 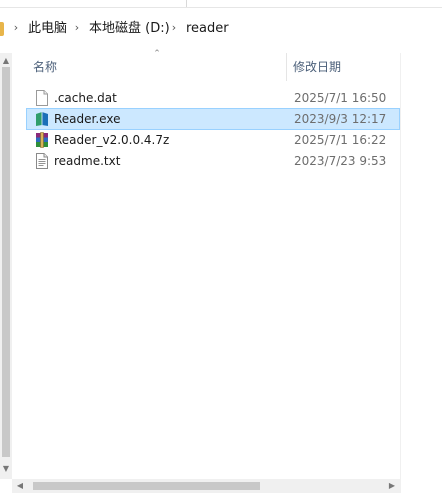 I want to click on scroll-up-icon: ▲, so click(x=6, y=61).